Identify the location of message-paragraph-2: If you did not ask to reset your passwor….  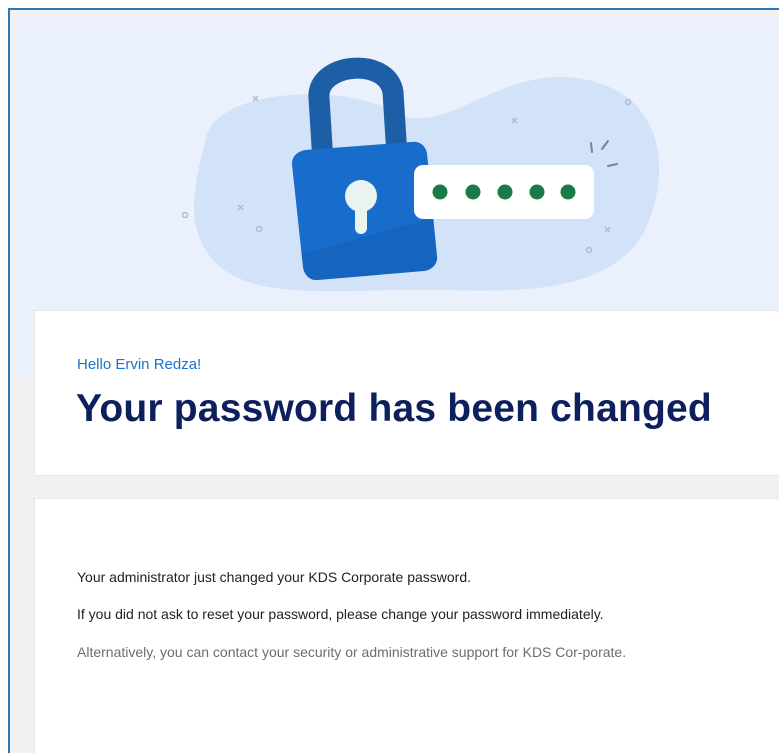
(340, 614).